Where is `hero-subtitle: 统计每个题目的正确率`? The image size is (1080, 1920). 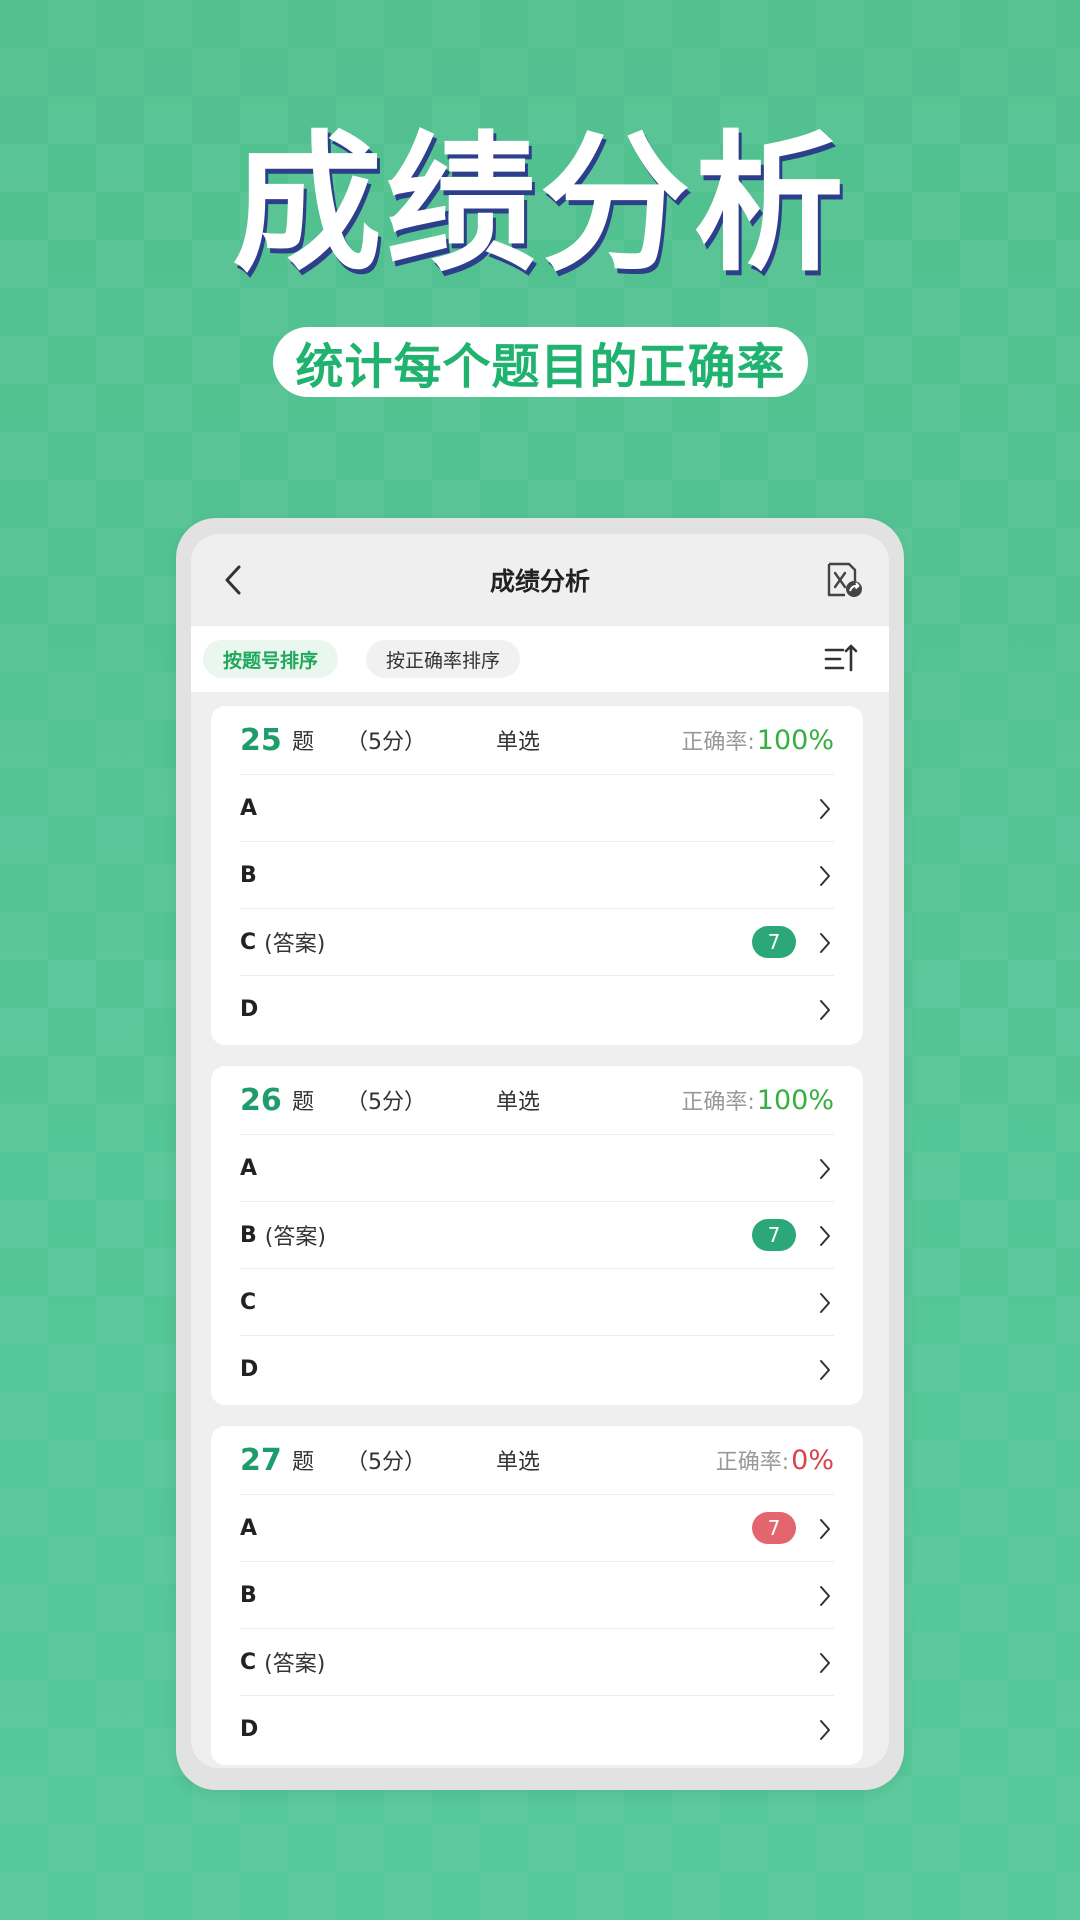 hero-subtitle: 统计每个题目的正确率 is located at coordinates (540, 367).